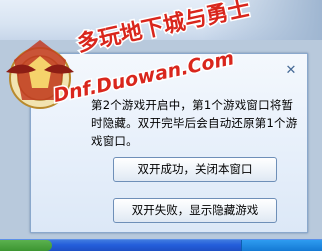  What do you see at coordinates (262, 20) in the screenshot?
I see `desktop-shade` at bounding box center [262, 20].